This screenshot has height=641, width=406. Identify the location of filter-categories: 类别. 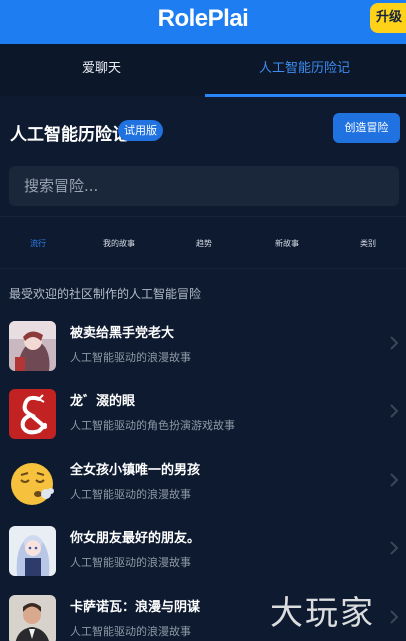
(368, 243).